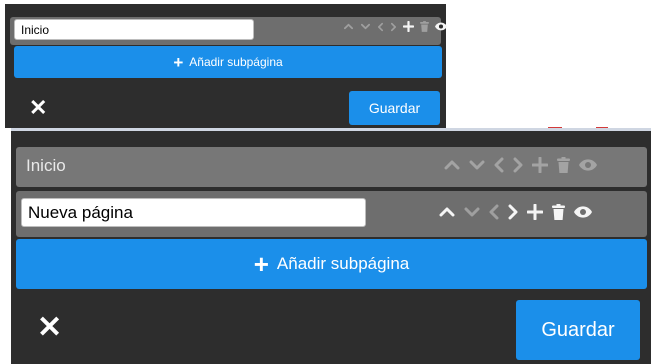 Image resolution: width=651 pixels, height=364 pixels. What do you see at coordinates (331, 167) in the screenshot?
I see `page-row-inicio: Inicio` at bounding box center [331, 167].